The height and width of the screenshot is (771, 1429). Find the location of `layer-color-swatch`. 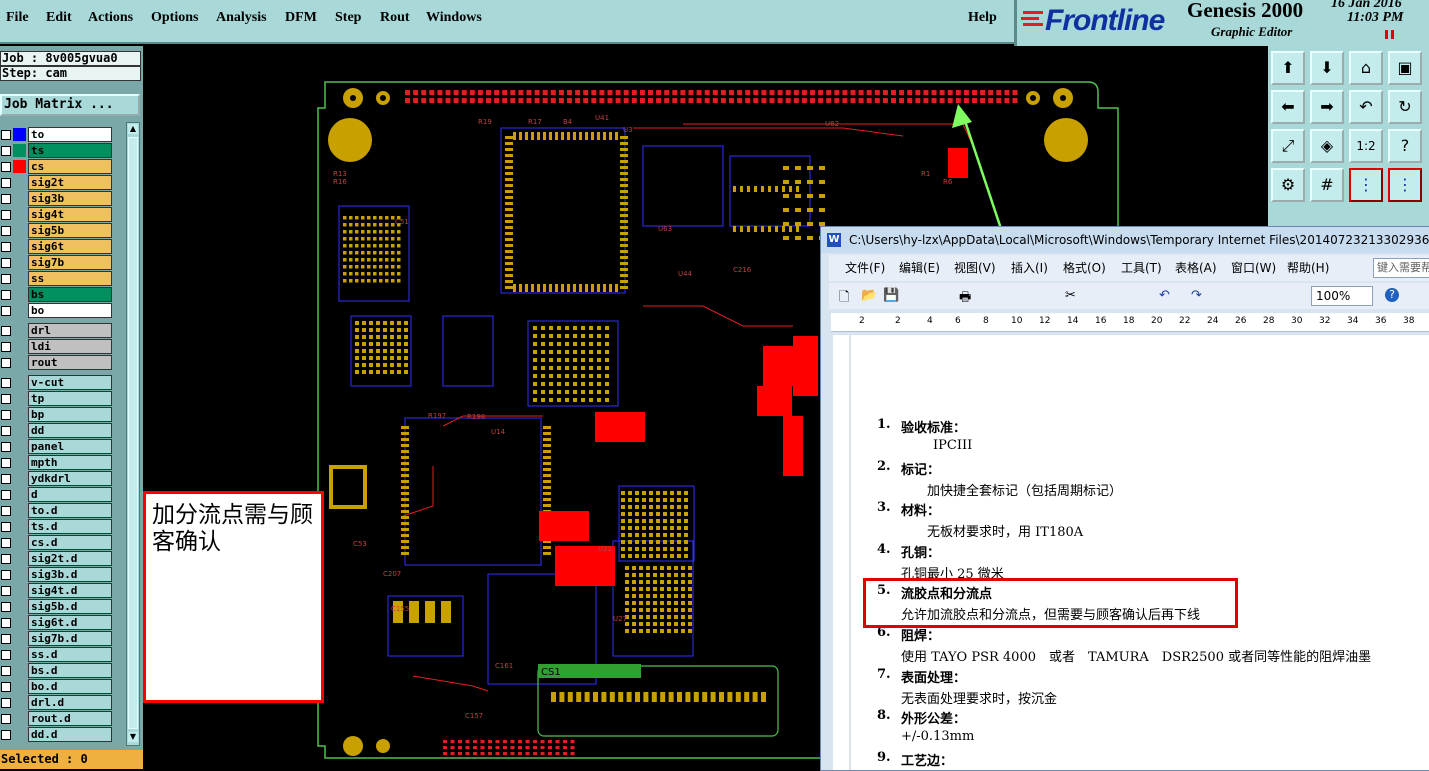

layer-color-swatch is located at coordinates (19, 150).